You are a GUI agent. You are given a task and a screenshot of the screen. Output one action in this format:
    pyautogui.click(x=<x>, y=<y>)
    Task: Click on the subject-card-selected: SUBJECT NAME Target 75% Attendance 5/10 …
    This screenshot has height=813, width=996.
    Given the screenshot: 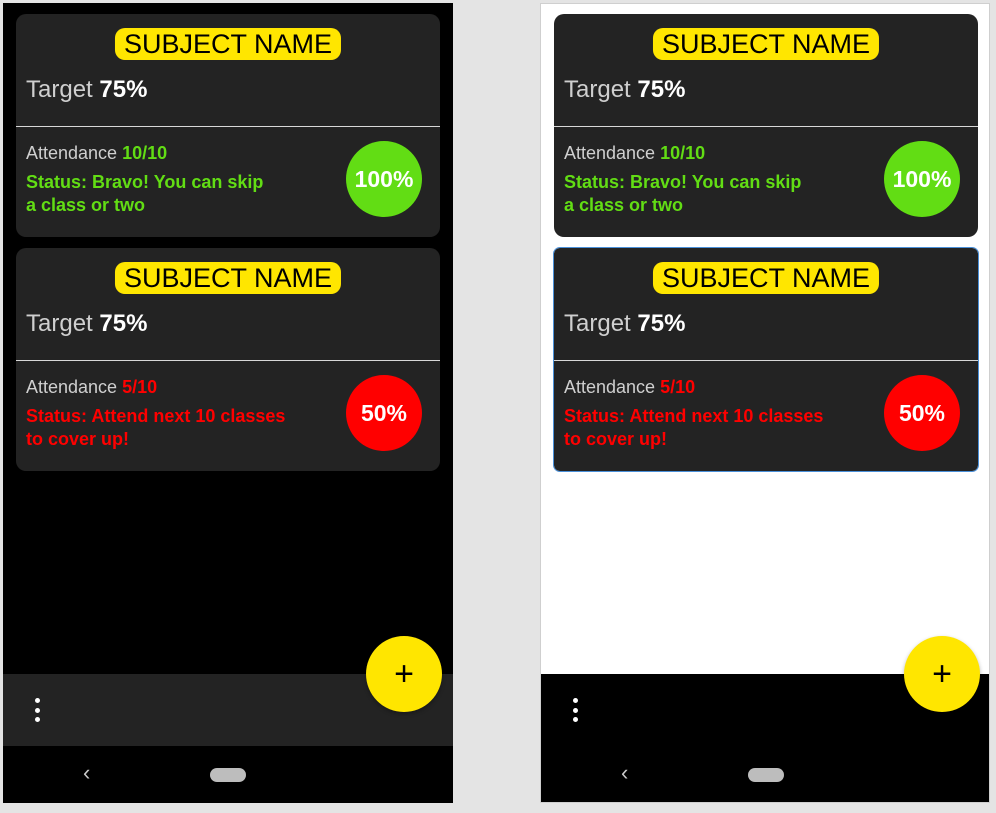 What is the action you would take?
    pyautogui.click(x=766, y=359)
    